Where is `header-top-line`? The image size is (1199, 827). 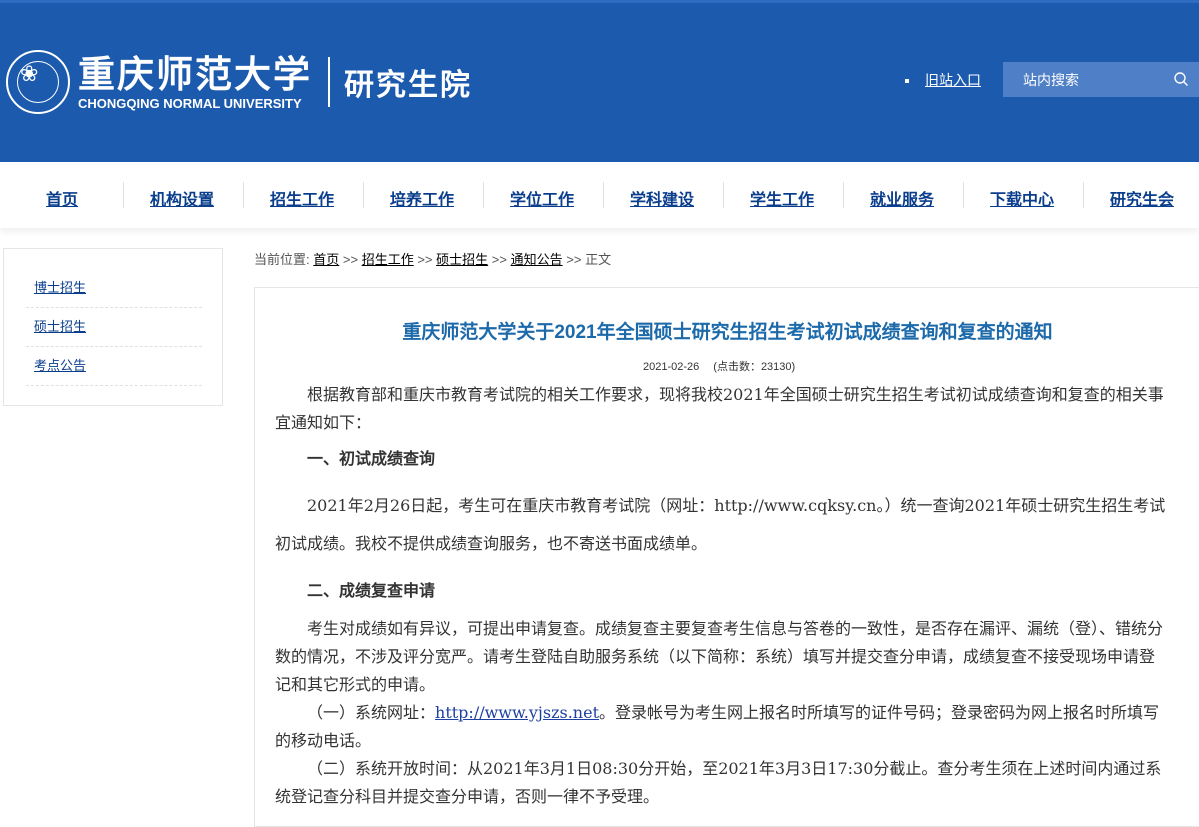
header-top-line is located at coordinates (599, 1).